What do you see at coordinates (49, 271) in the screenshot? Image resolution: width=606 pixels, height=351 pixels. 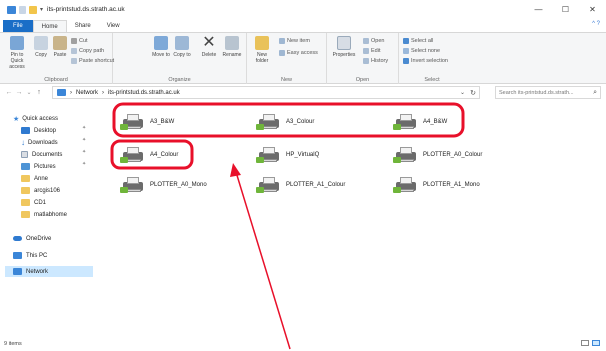 I see `nav-network: Network` at bounding box center [49, 271].